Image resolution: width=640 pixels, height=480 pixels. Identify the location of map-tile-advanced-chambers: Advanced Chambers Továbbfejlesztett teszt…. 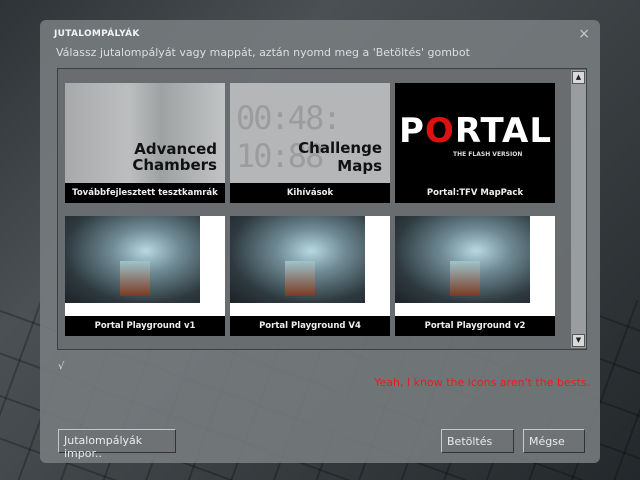
(145, 143).